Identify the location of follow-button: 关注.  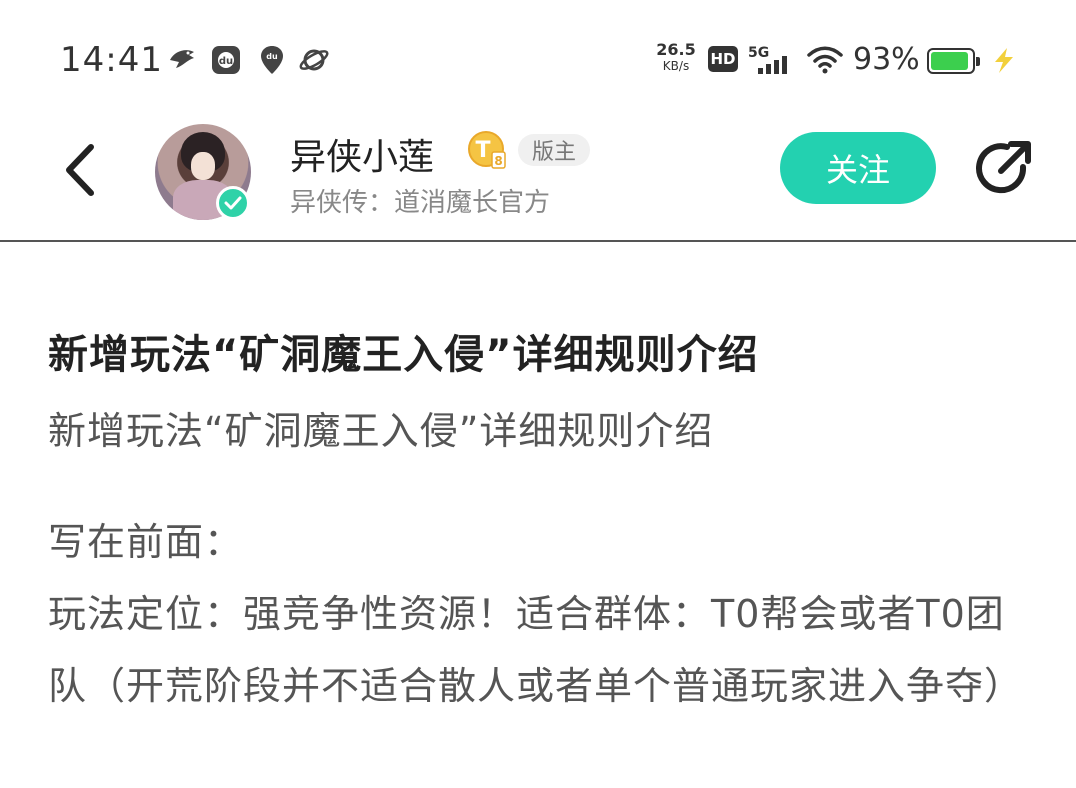
(858, 168).